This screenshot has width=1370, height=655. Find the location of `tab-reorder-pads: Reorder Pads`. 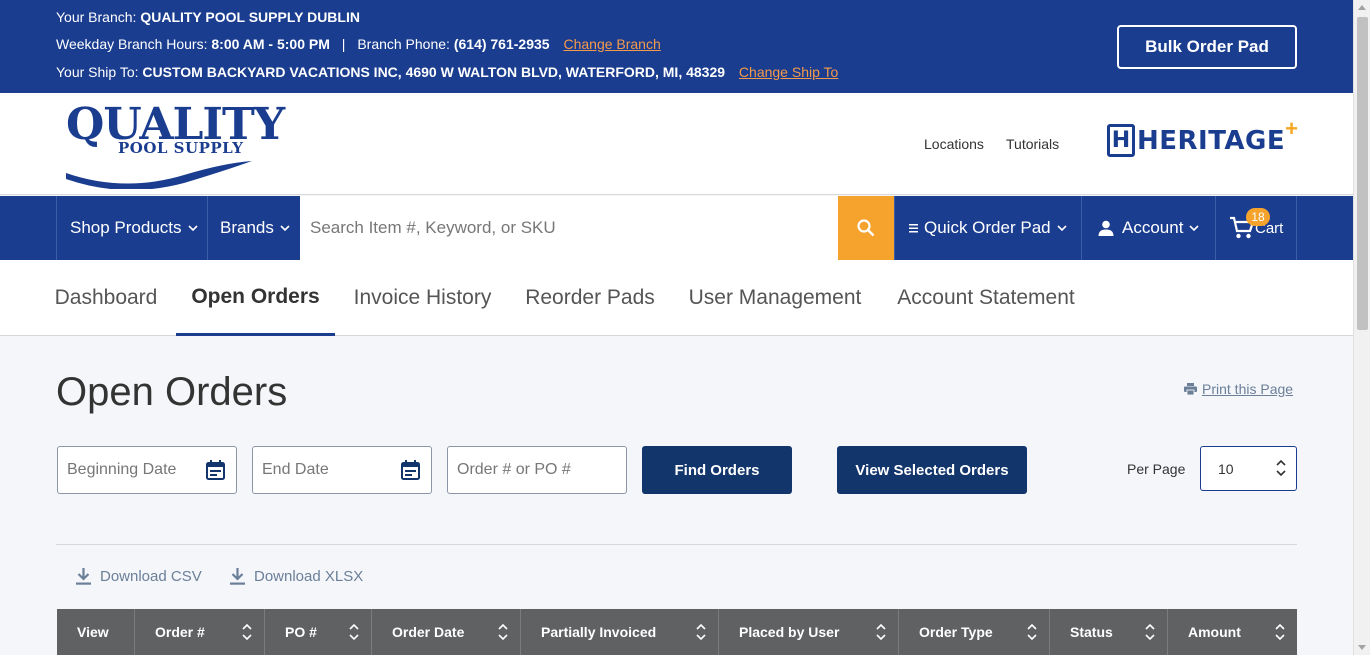

tab-reorder-pads: Reorder Pads is located at coordinates (590, 298).